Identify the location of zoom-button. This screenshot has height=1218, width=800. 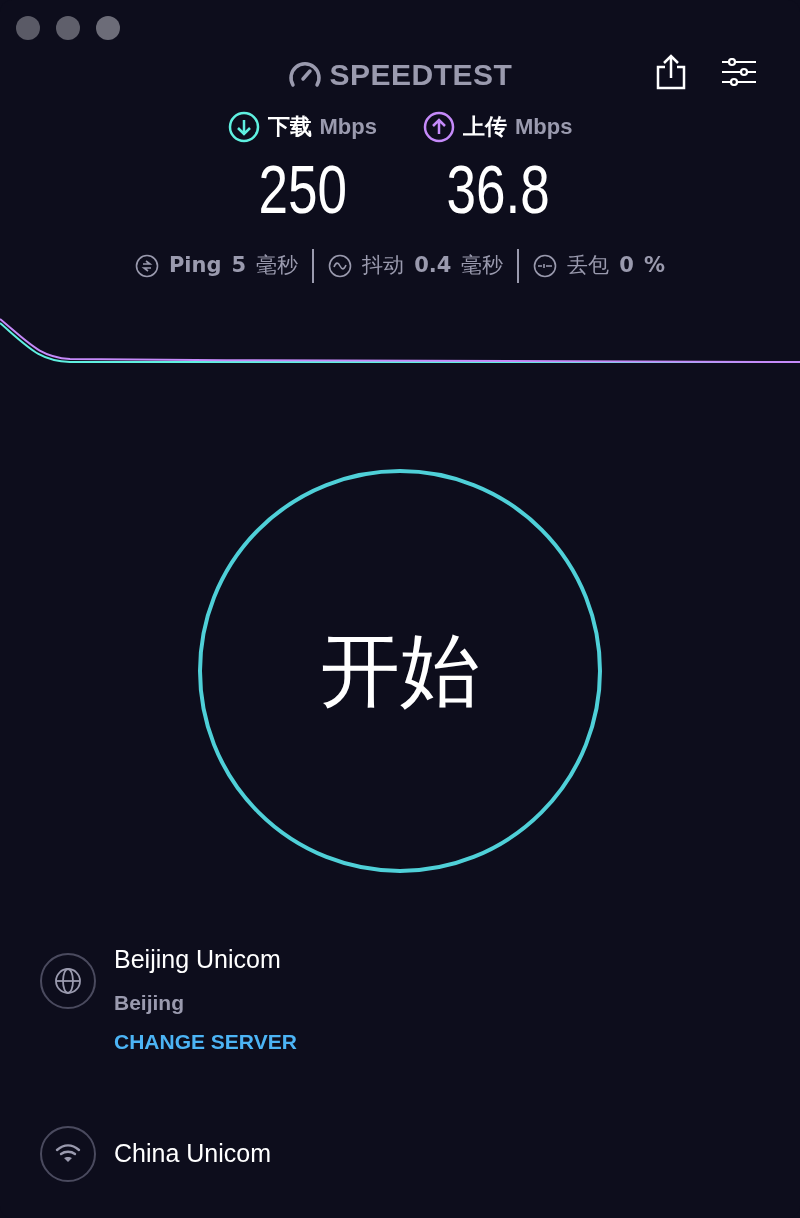
(108, 28).